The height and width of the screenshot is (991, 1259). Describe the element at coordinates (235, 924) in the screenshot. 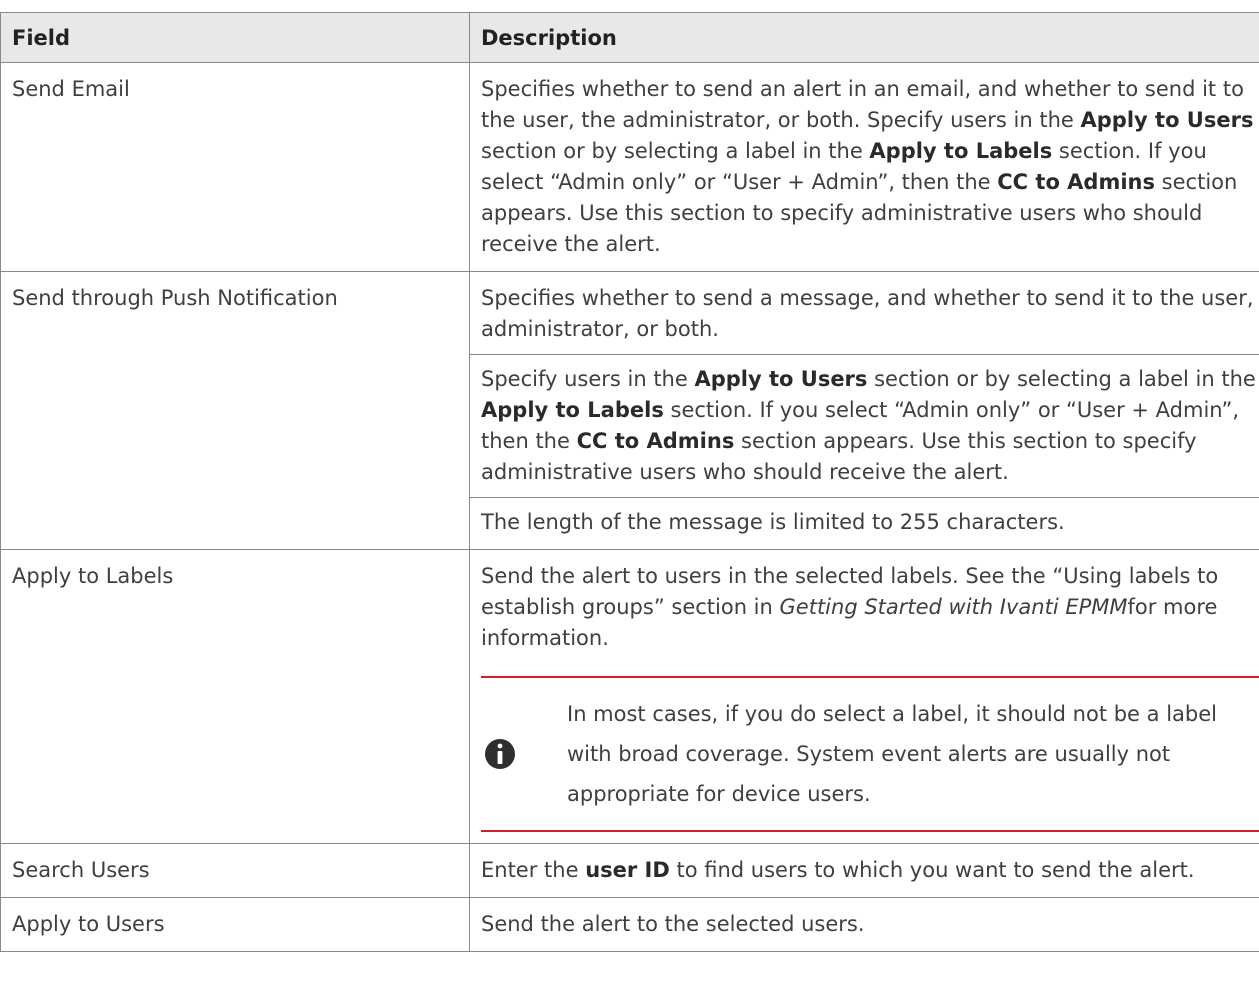

I see `row-field: Apply to Users` at that location.